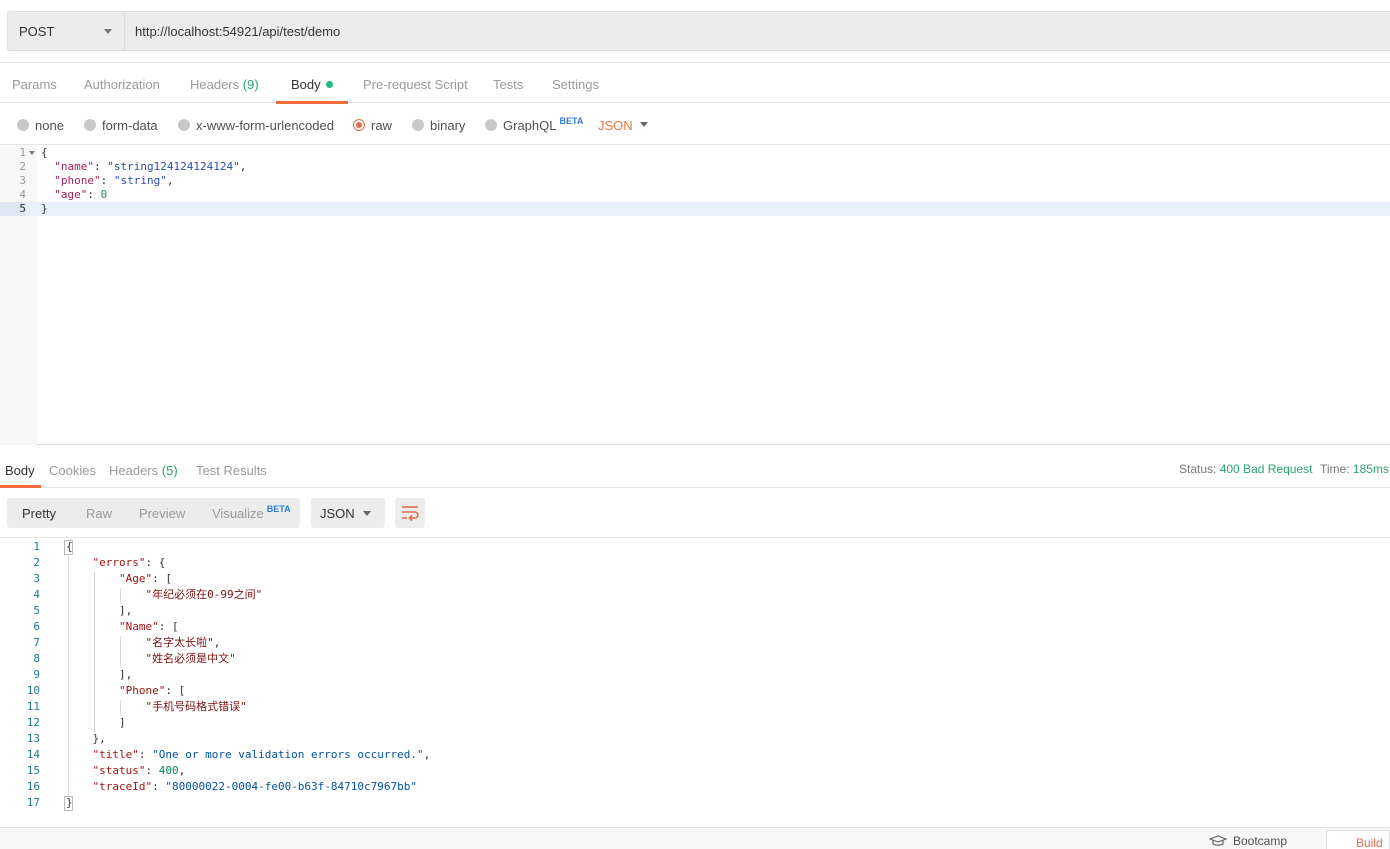  What do you see at coordinates (190, 658) in the screenshot?
I see `json-string: "姓名必须是中文"` at bounding box center [190, 658].